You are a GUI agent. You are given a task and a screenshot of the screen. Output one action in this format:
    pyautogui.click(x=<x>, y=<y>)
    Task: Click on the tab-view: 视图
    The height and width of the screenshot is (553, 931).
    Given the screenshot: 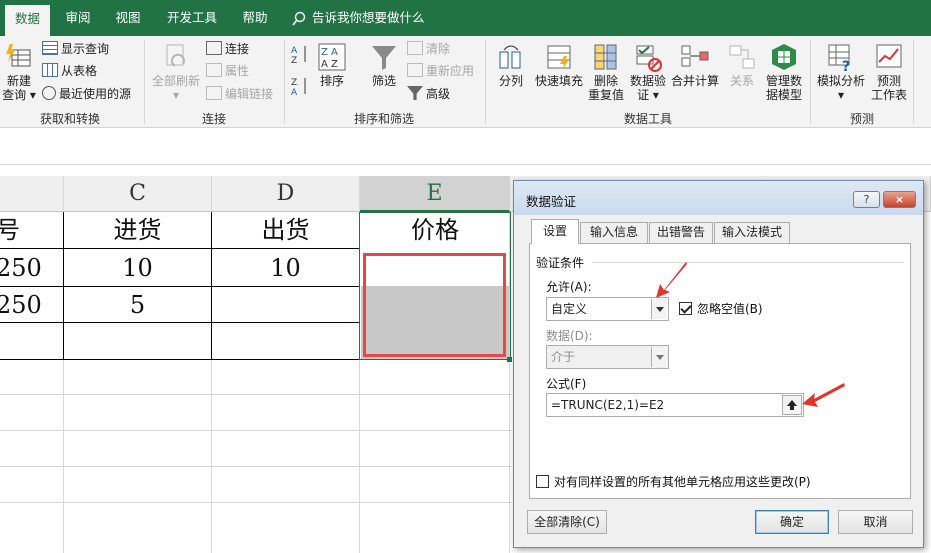 What is the action you would take?
    pyautogui.click(x=128, y=18)
    